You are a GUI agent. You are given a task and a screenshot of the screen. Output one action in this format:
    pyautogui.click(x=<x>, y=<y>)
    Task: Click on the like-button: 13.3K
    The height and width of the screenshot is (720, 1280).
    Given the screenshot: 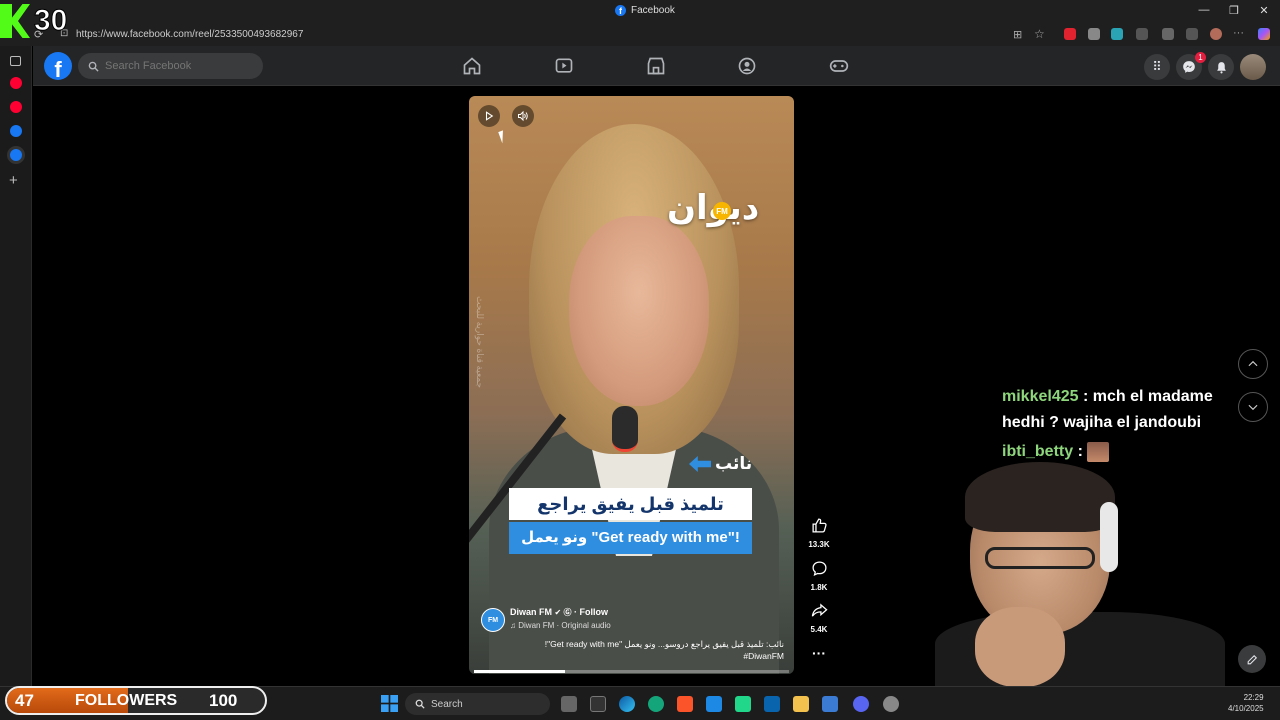 What is the action you would take?
    pyautogui.click(x=819, y=533)
    